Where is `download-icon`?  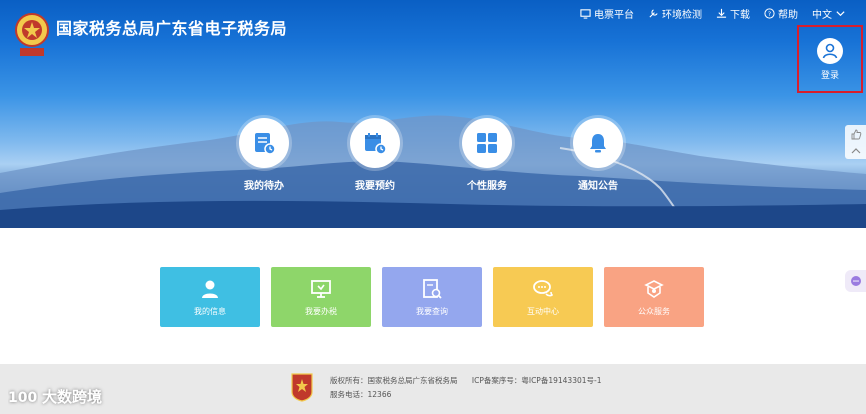 download-icon is located at coordinates (721, 13).